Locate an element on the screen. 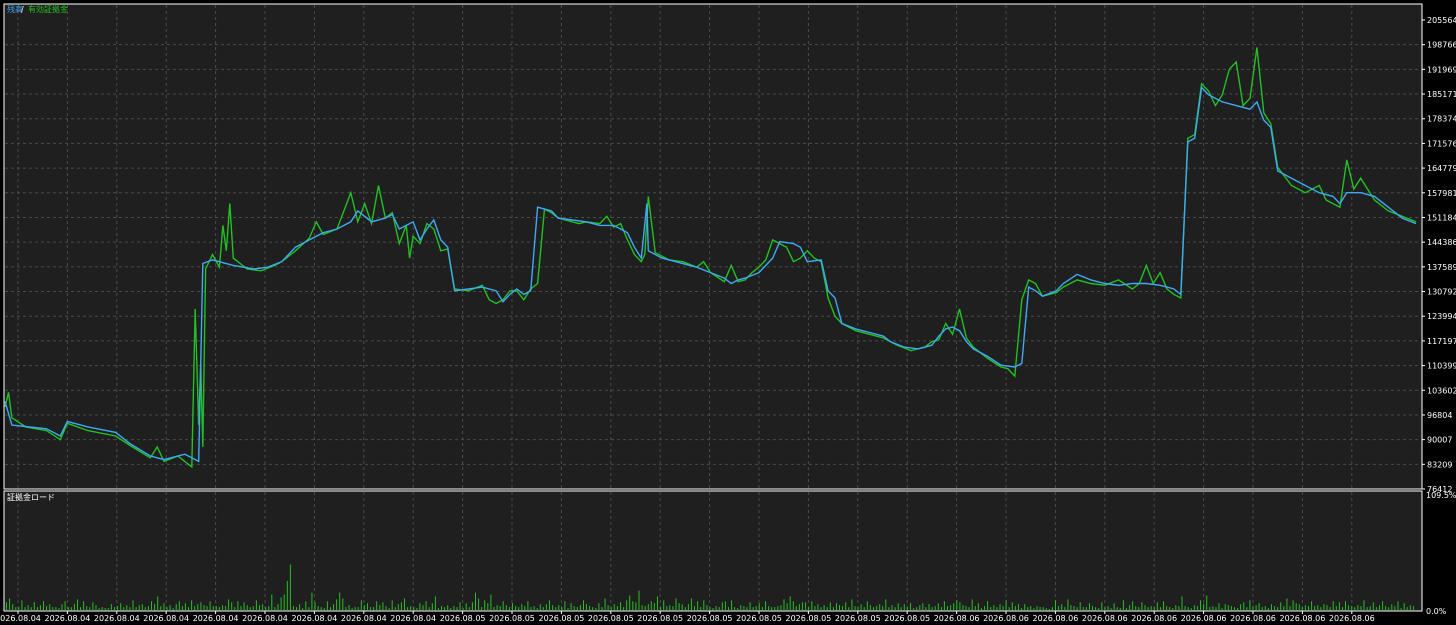  x-tick-label: 2026.08.06 is located at coordinates (1302, 618).